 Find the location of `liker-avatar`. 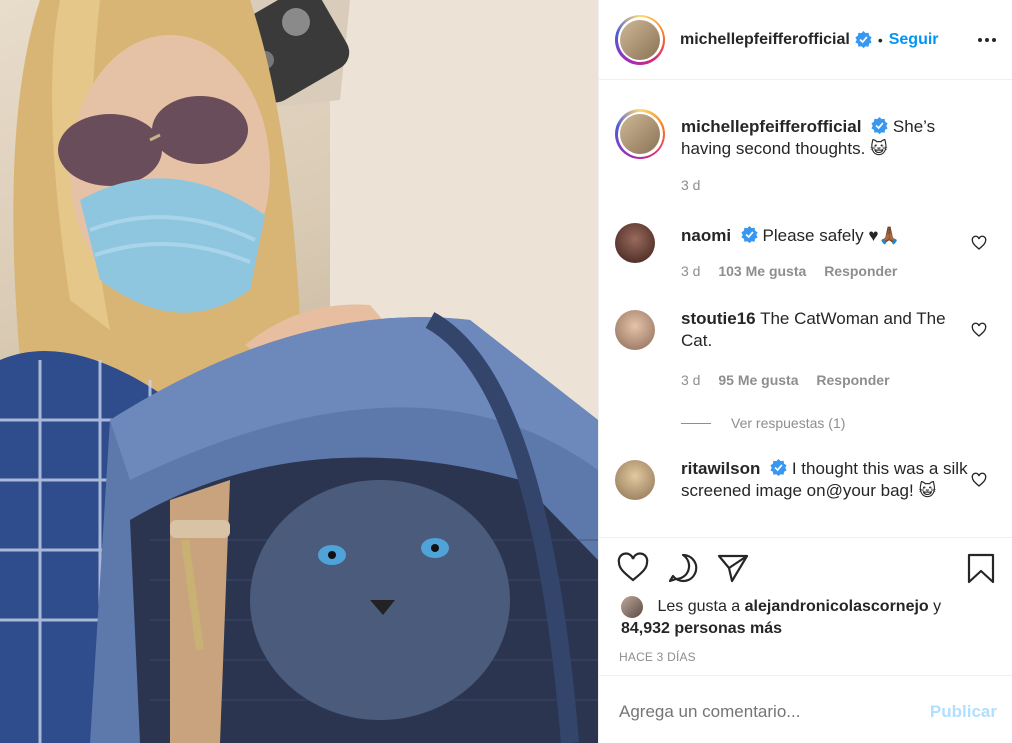

liker-avatar is located at coordinates (632, 607).